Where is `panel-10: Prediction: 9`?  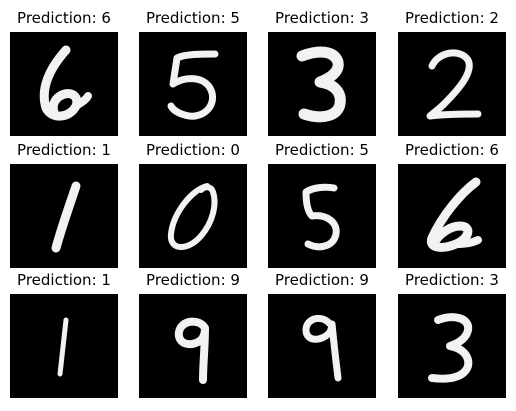 panel-10: Prediction: 9 is located at coordinates (193, 333).